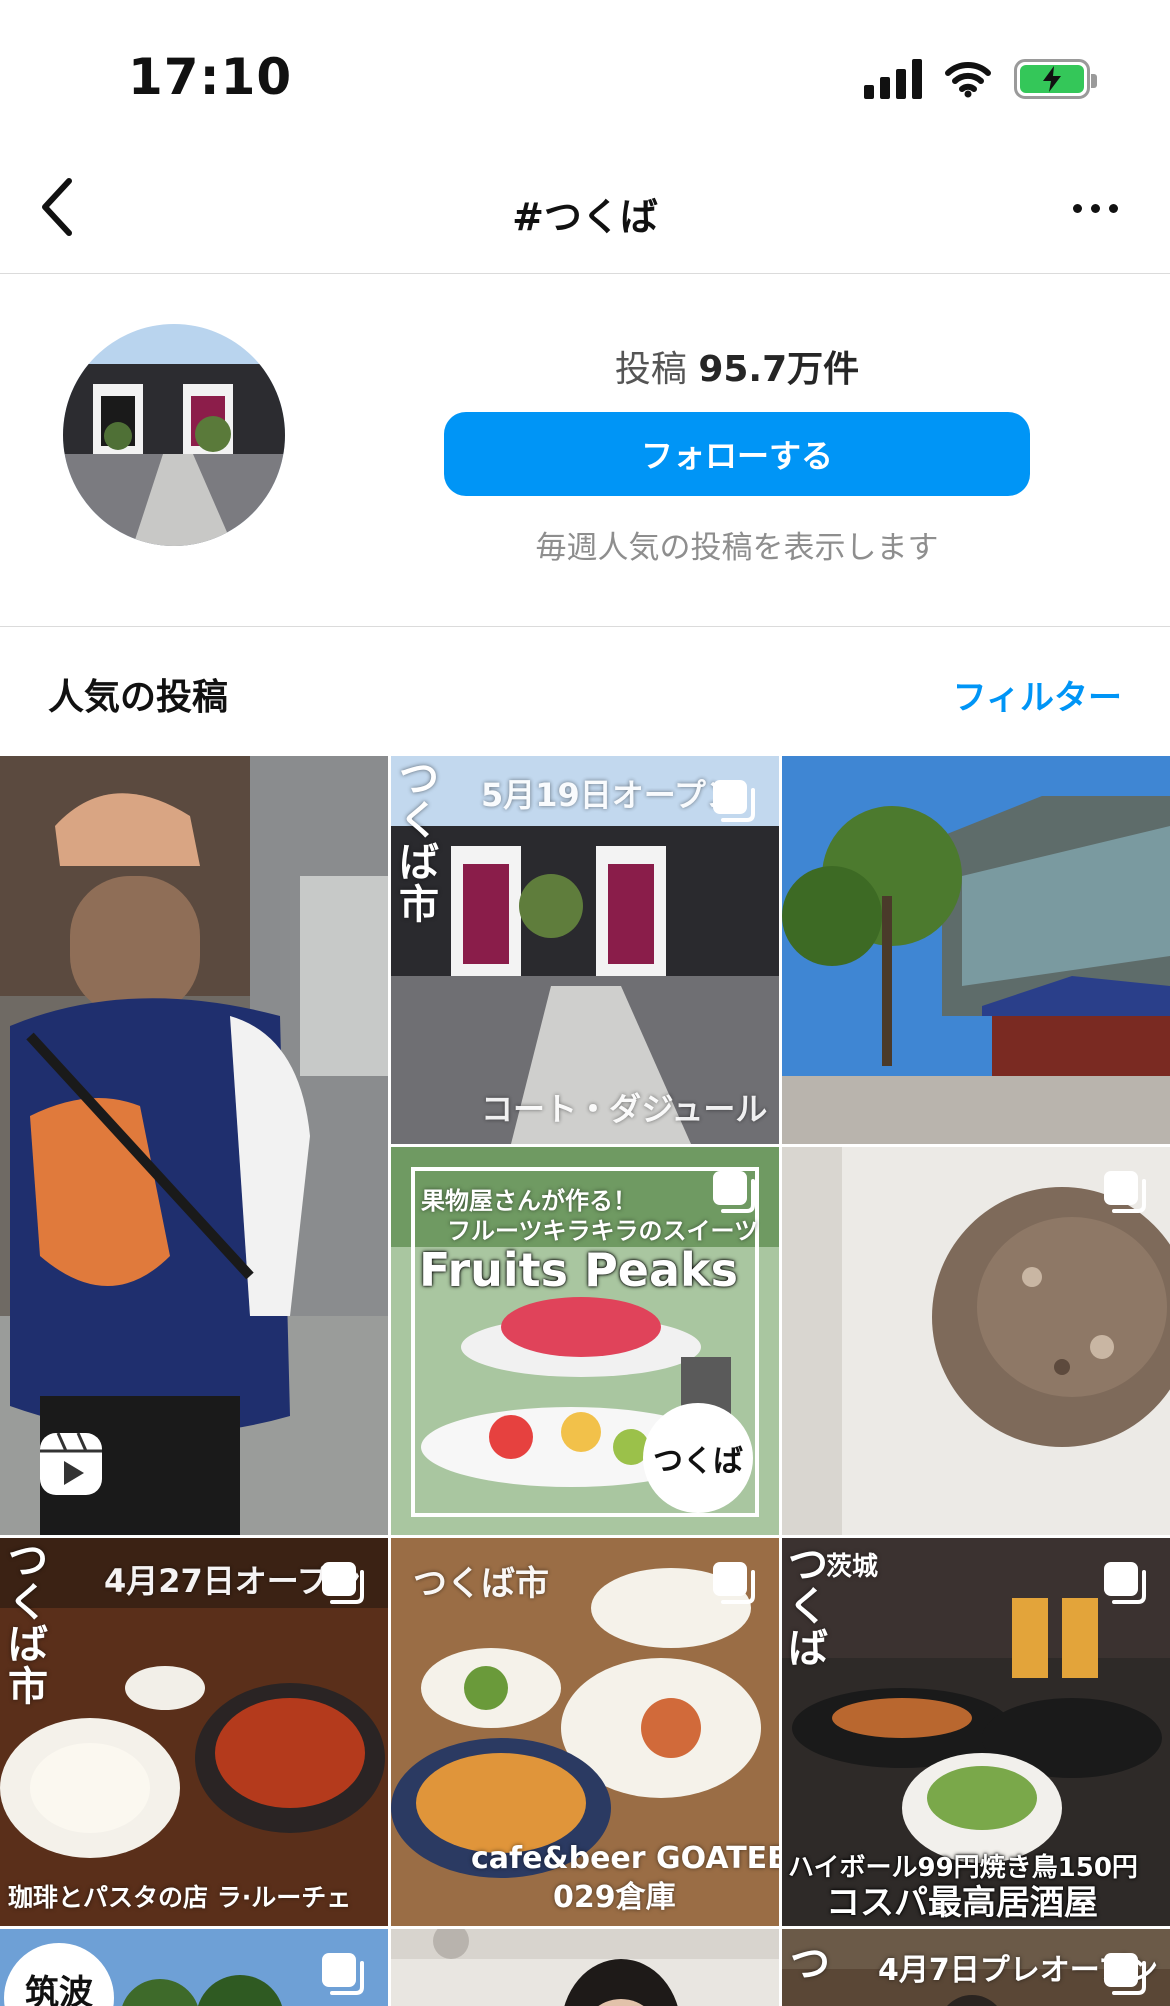 The image size is (1170, 2006). What do you see at coordinates (71, 1463) in the screenshot?
I see `reels-icon` at bounding box center [71, 1463].